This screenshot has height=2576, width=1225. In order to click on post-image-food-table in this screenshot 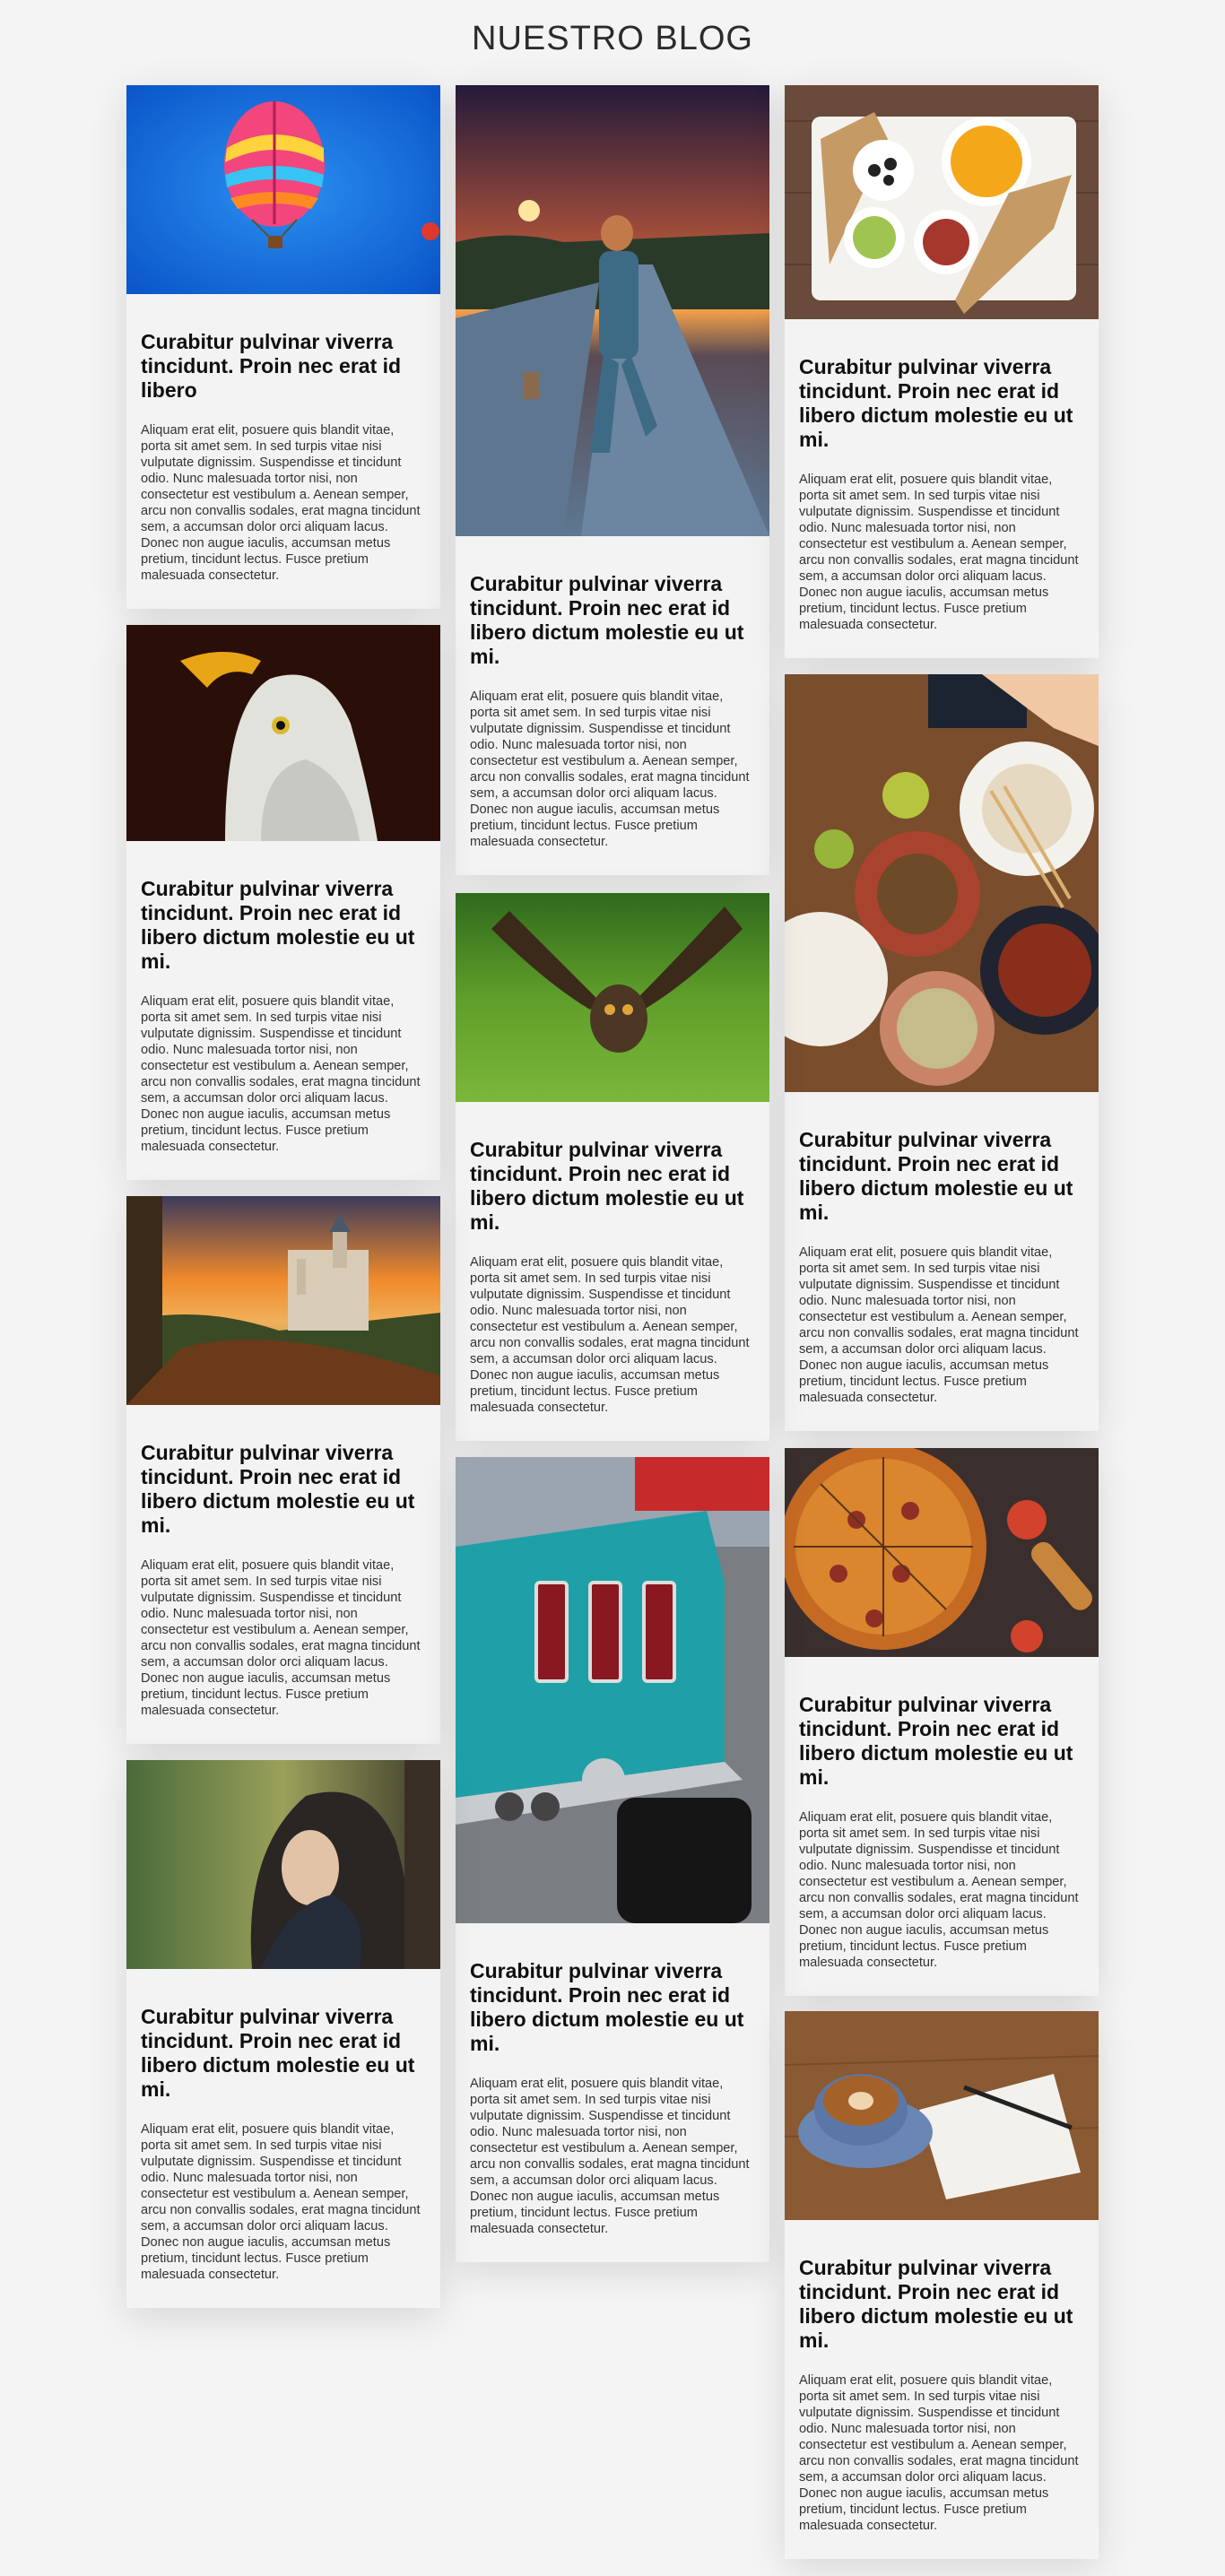, I will do `click(942, 883)`.